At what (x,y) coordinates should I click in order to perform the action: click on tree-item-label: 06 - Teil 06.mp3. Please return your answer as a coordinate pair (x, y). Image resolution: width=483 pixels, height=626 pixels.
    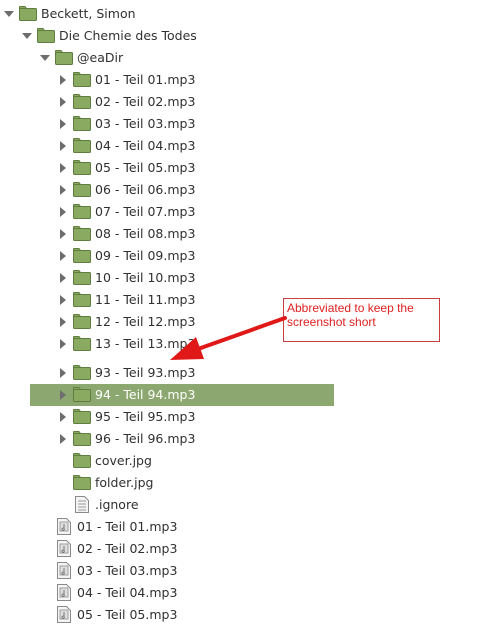
    Looking at the image, I should click on (145, 189).